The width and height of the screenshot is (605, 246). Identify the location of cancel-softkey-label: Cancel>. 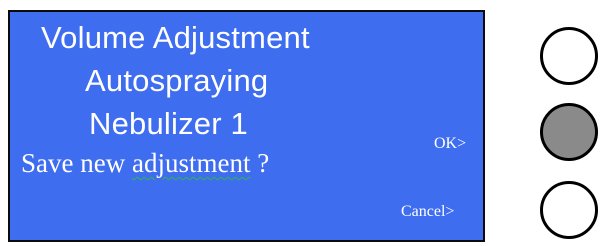
(427, 212).